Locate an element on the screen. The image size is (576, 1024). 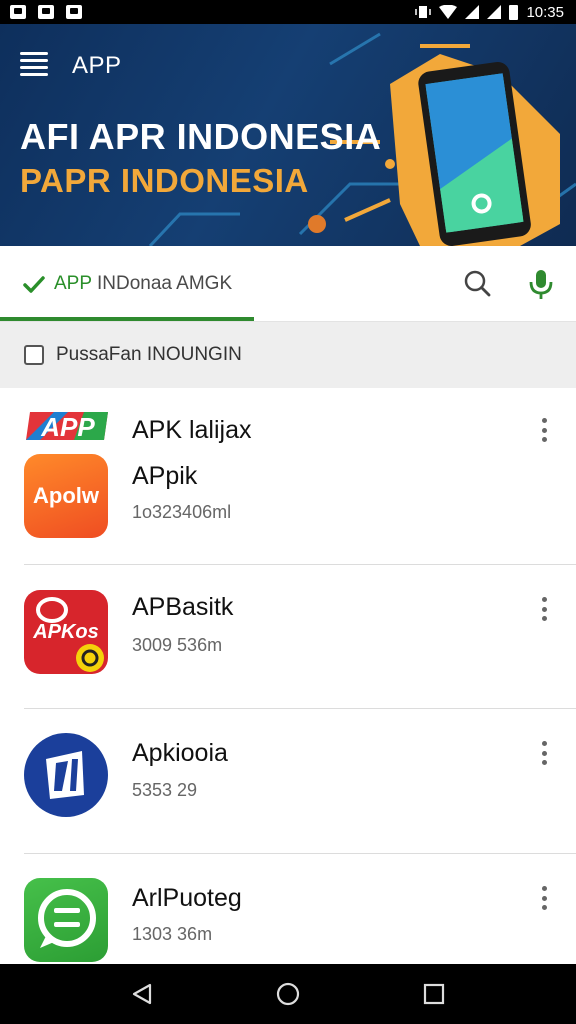
list-item: Apkiooia 5353 29 is located at coordinates (288, 781).